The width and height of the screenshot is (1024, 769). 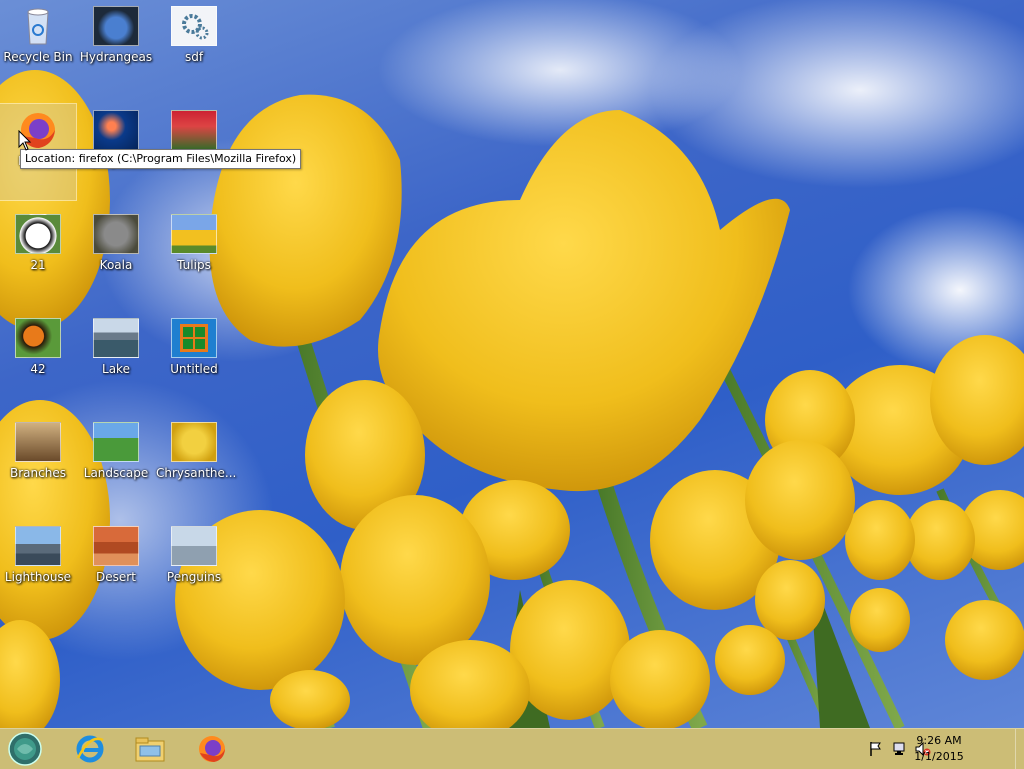 I want to click on desktop-icon-label: Recycle Bin, so click(x=38, y=57).